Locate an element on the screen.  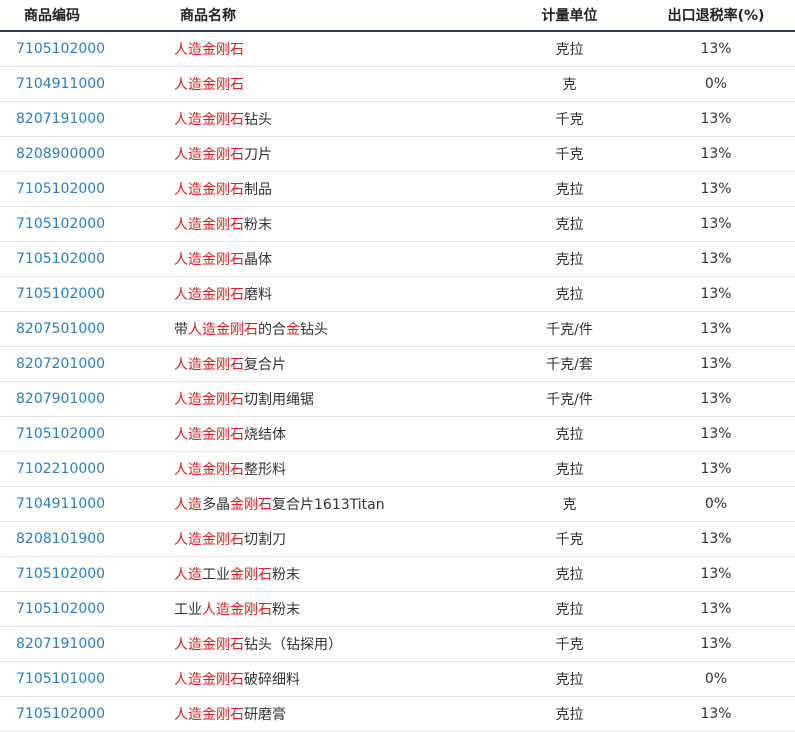
table-row: 7105102000 人造金刚石 克拉 13% is located at coordinates (397, 49).